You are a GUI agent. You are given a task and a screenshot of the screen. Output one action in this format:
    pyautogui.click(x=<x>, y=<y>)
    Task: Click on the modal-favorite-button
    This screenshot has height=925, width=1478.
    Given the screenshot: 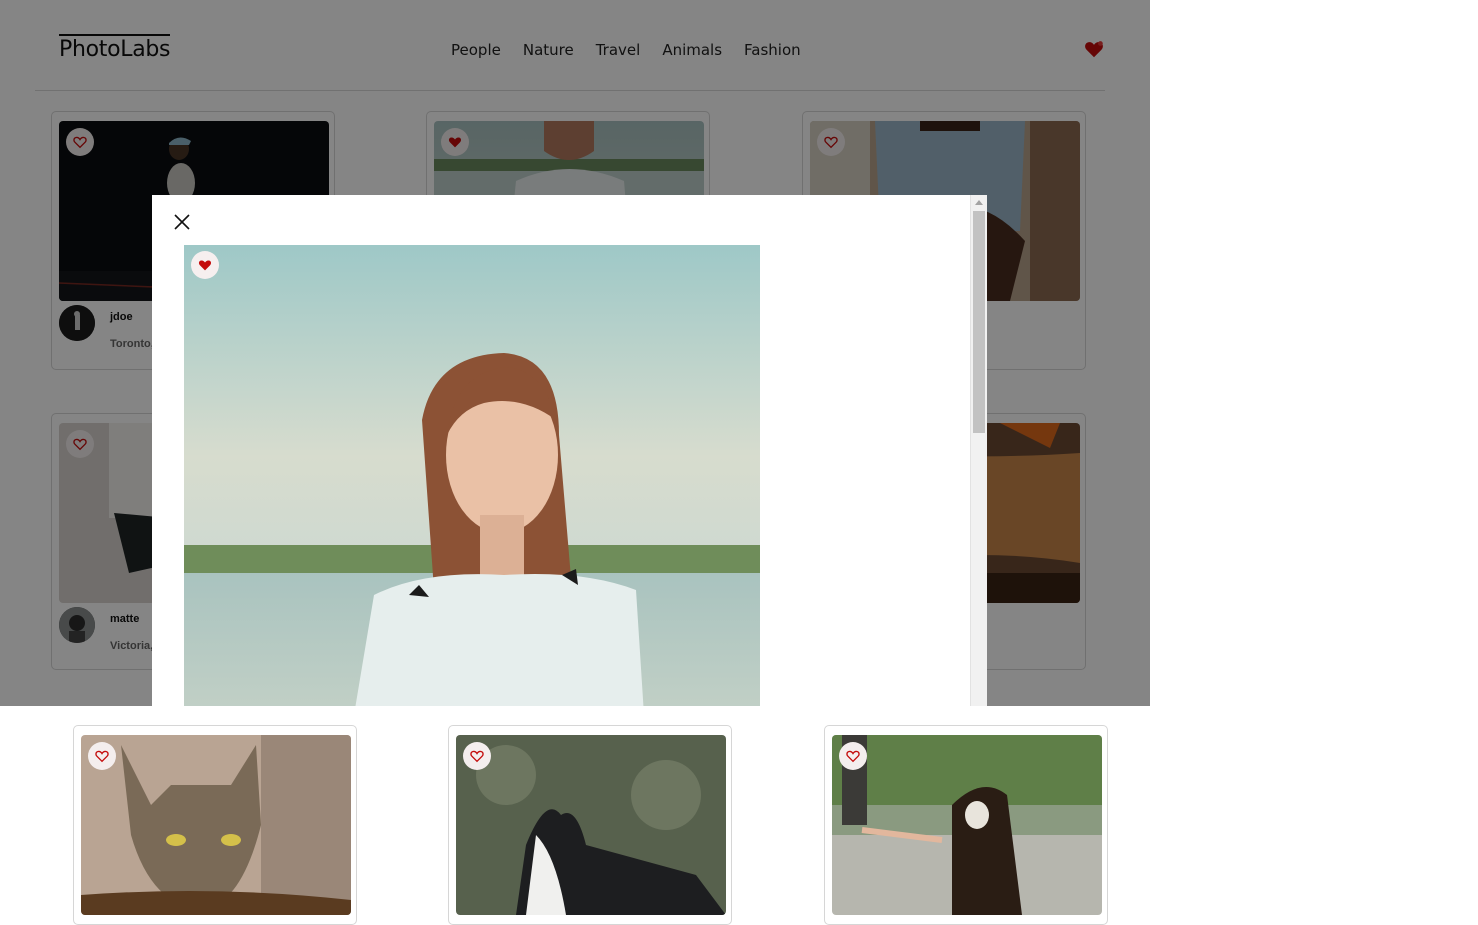 What is the action you would take?
    pyautogui.click(x=205, y=265)
    